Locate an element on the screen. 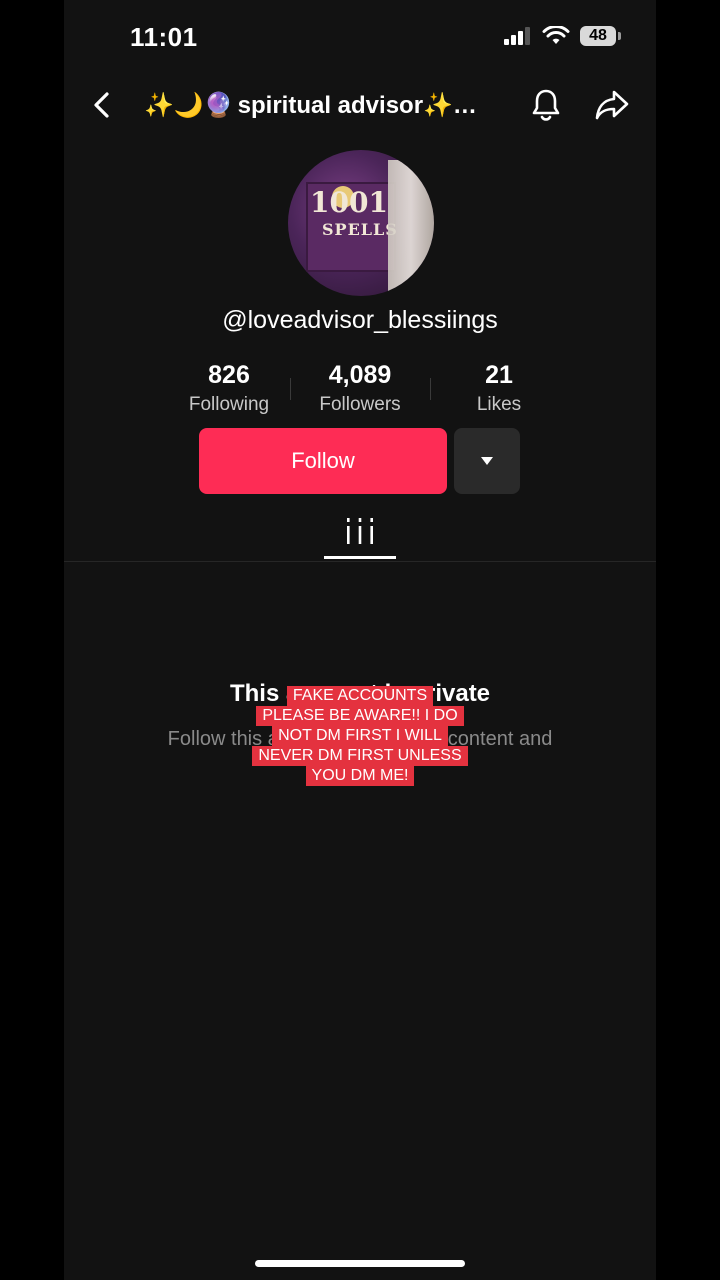 The height and width of the screenshot is (1280, 720). stat-value: 826 is located at coordinates (229, 375).